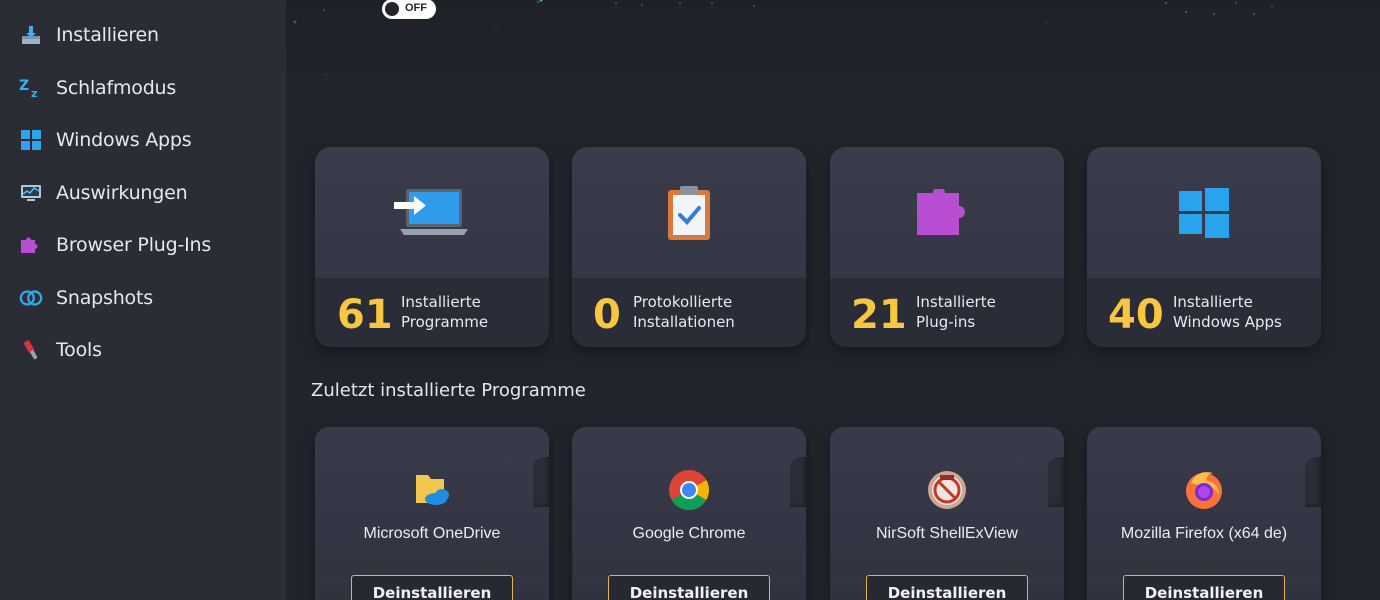 This screenshot has height=600, width=1380. What do you see at coordinates (34, 93) in the screenshot?
I see `svg-text: z` at bounding box center [34, 93].